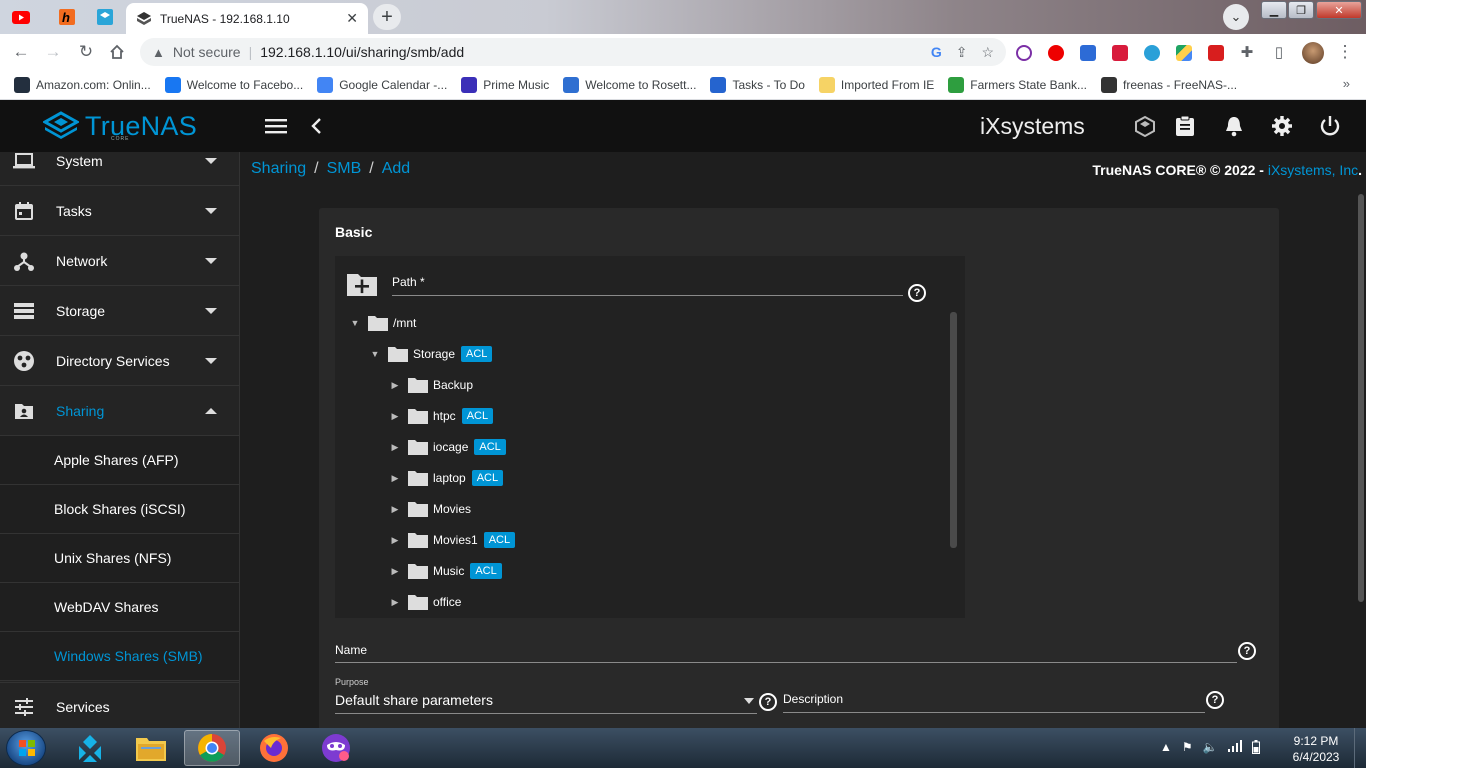  What do you see at coordinates (1330, 126) in the screenshot?
I see `power-button` at bounding box center [1330, 126].